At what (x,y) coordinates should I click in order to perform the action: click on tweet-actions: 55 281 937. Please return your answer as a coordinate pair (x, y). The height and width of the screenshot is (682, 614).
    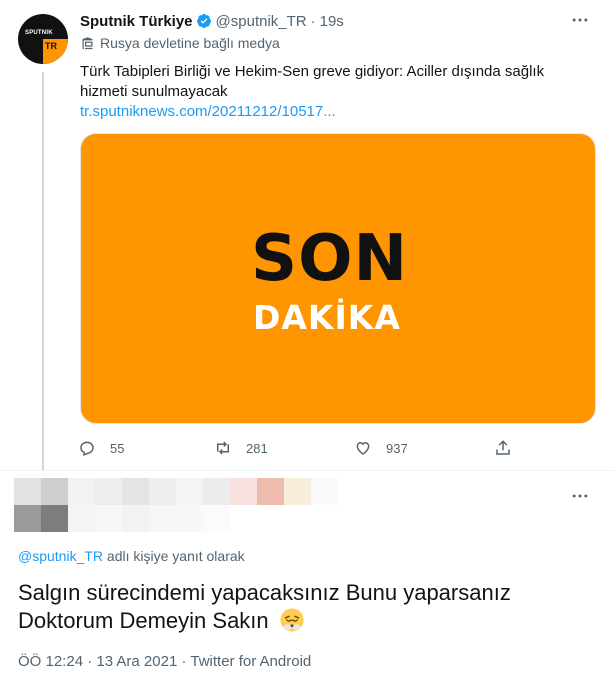
    Looking at the image, I should click on (298, 448).